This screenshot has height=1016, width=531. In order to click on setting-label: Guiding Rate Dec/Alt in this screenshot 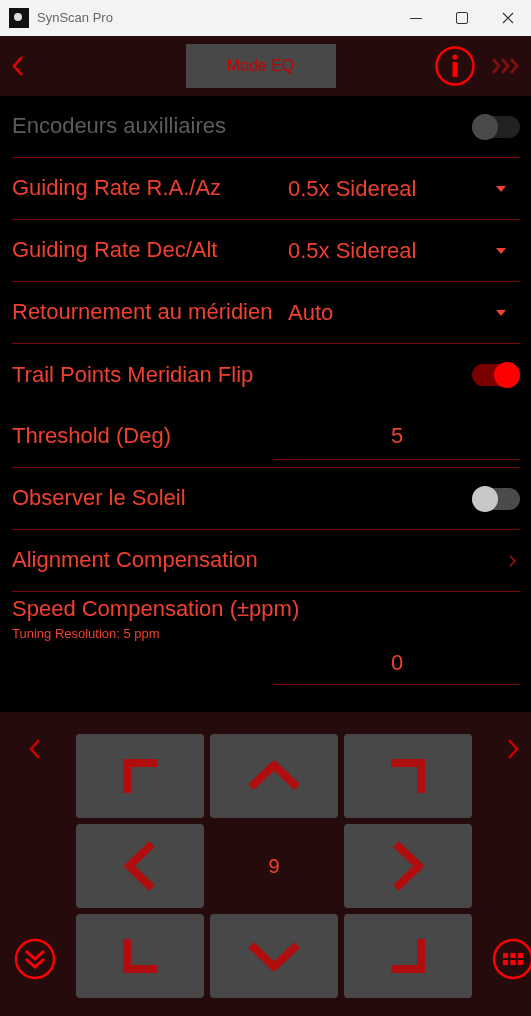, I will do `click(115, 250)`.